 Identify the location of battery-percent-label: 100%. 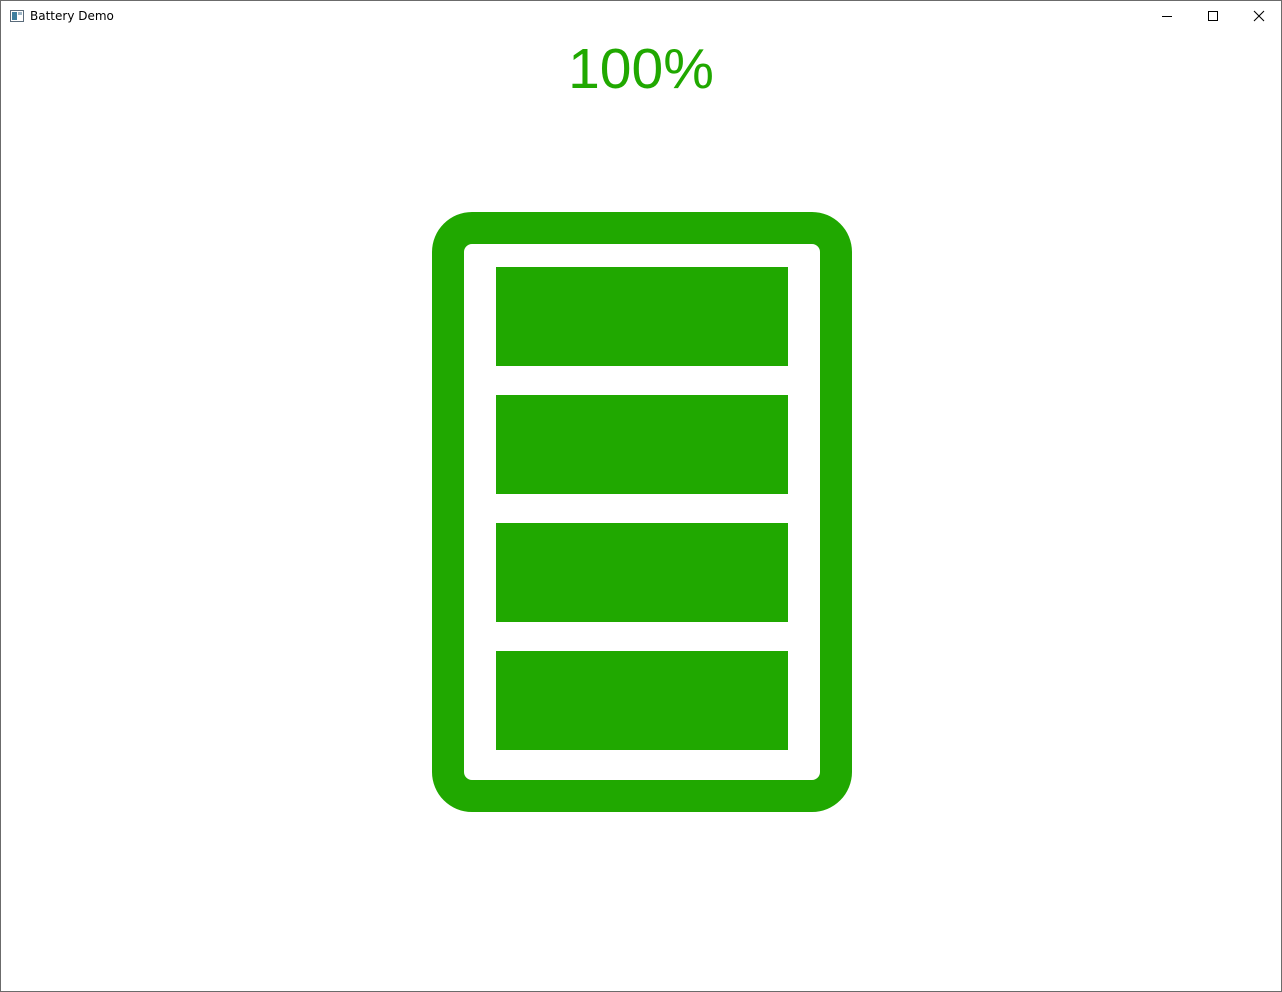
(641, 69).